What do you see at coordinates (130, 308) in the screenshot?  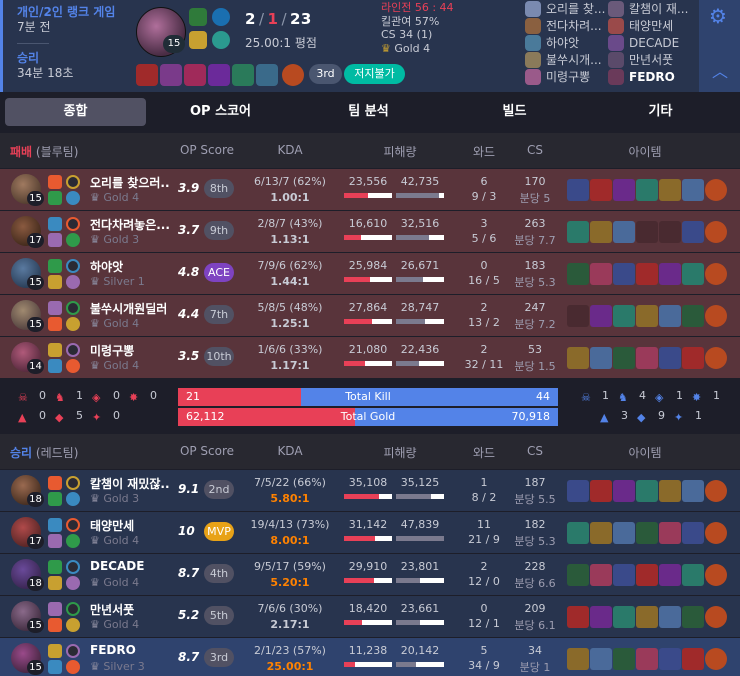 I see `summoner-name: 불쑤시개원딜러` at bounding box center [130, 308].